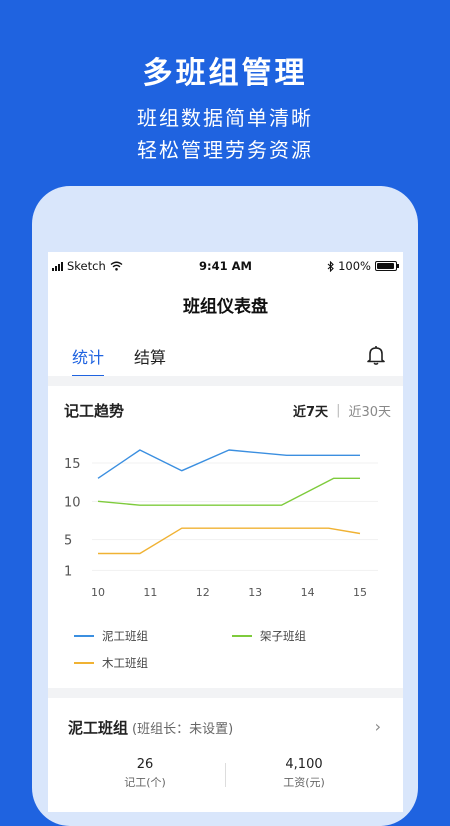 This screenshot has height=826, width=450. Describe the element at coordinates (283, 636) in the screenshot. I see `legend-label: 架子班组` at that location.